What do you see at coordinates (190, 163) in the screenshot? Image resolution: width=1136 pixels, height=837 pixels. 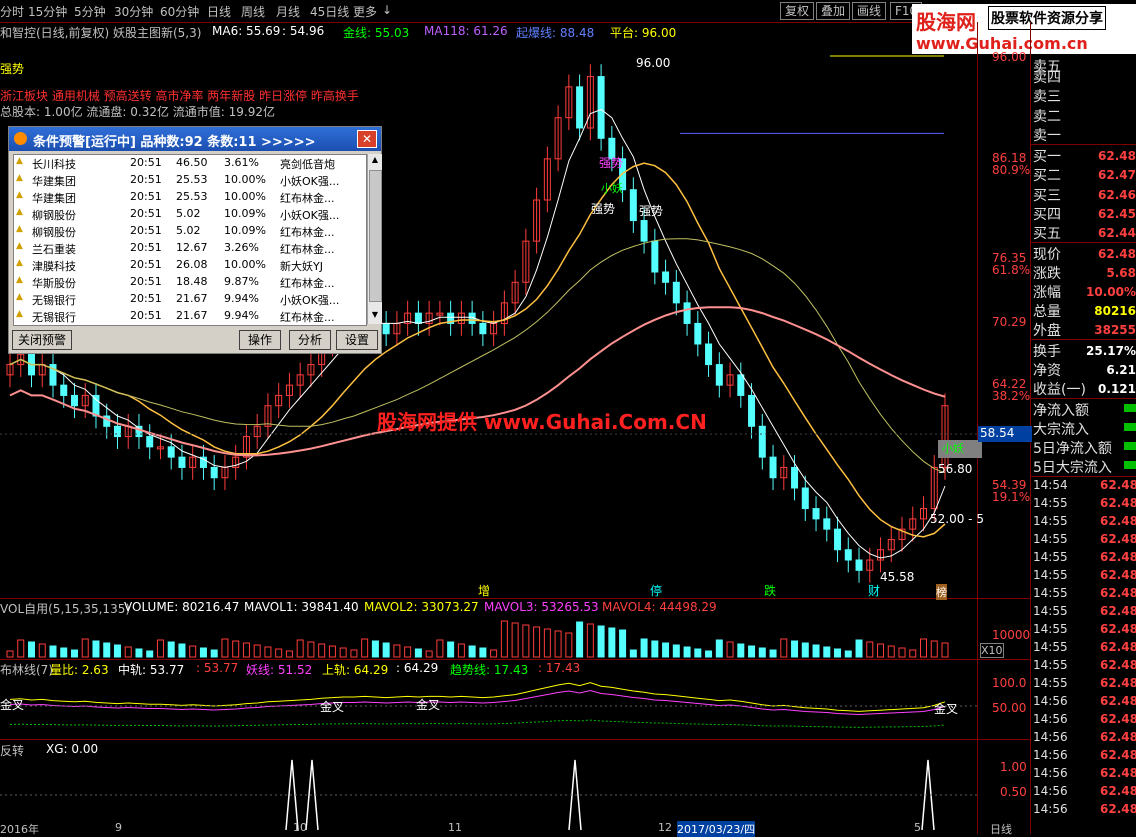 I see `alert-row: ▲ 长川科技 20:51 46.50 3.61% 亮剑低音炮` at bounding box center [190, 163].